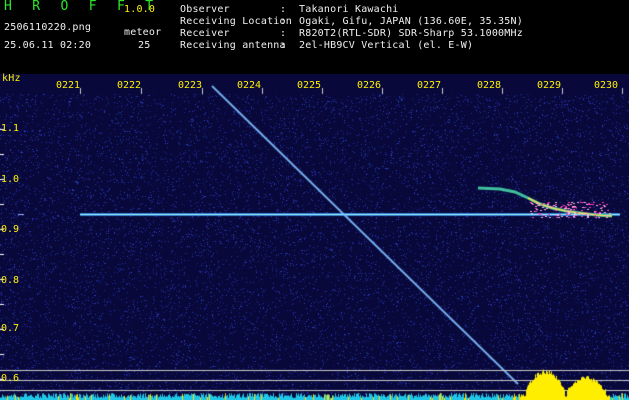 The image size is (629, 400). Describe the element at coordinates (411, 21) in the screenshot. I see `location-value: Ogaki, Gifu, JAPAN (136.60E, 35.35N)` at that location.